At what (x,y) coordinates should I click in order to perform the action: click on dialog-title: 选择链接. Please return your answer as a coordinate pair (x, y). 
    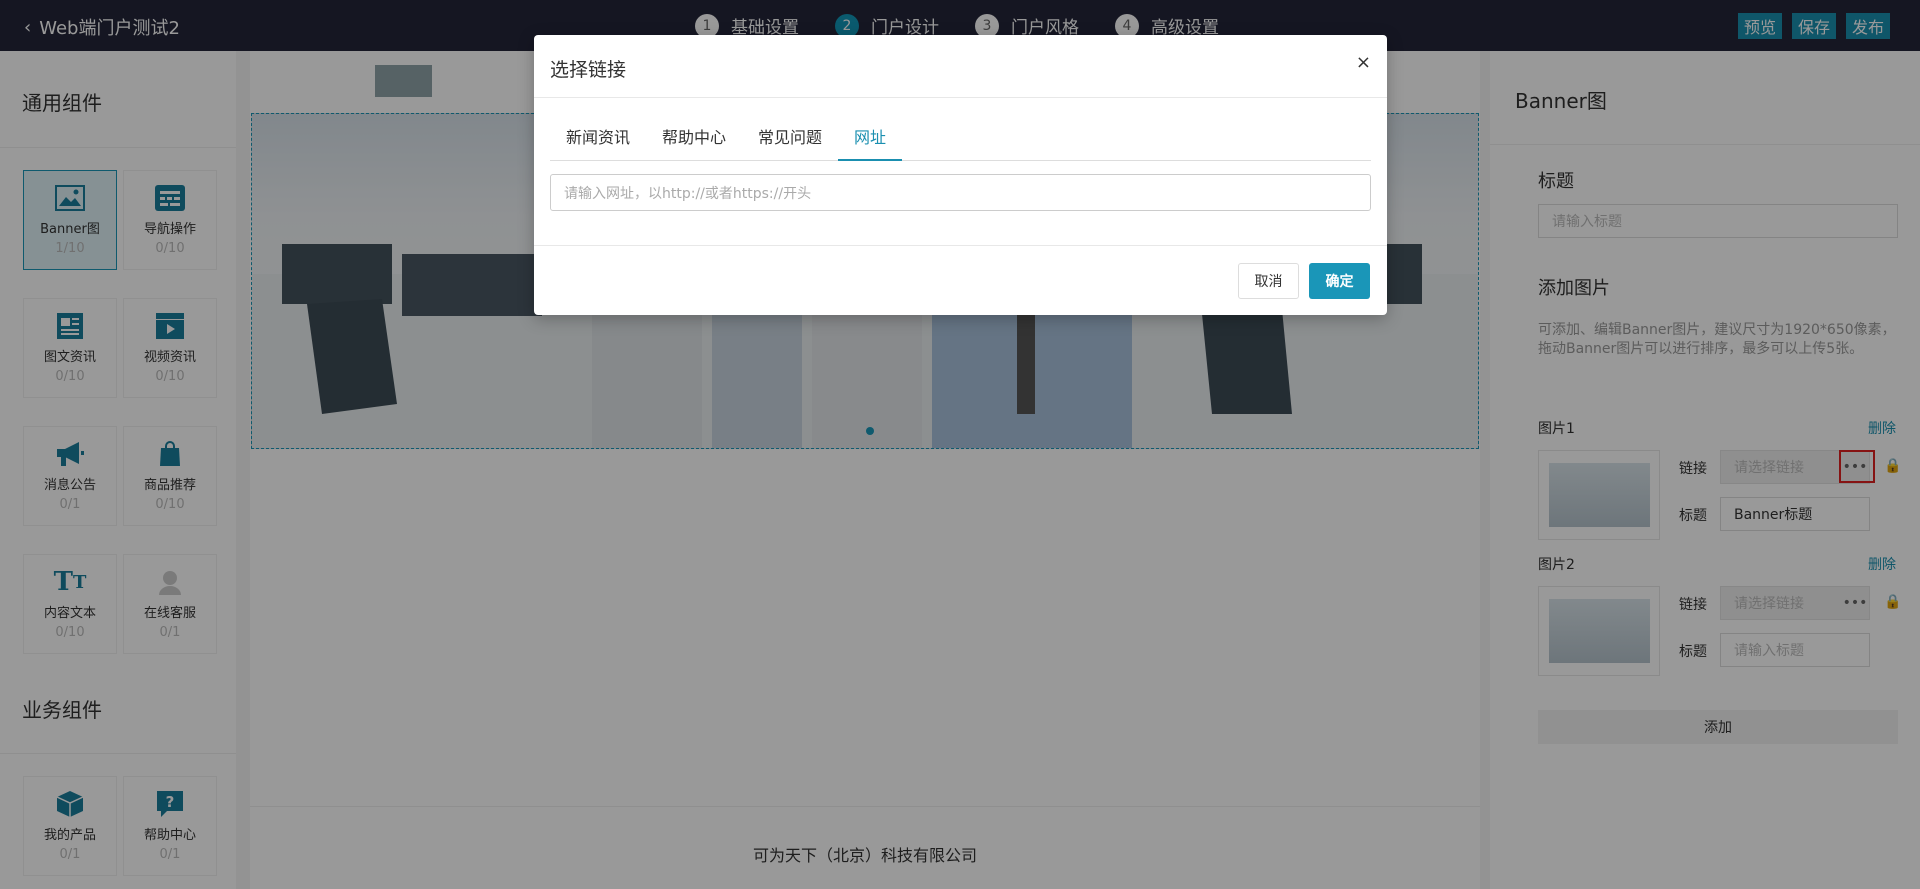
    Looking at the image, I should click on (588, 70).